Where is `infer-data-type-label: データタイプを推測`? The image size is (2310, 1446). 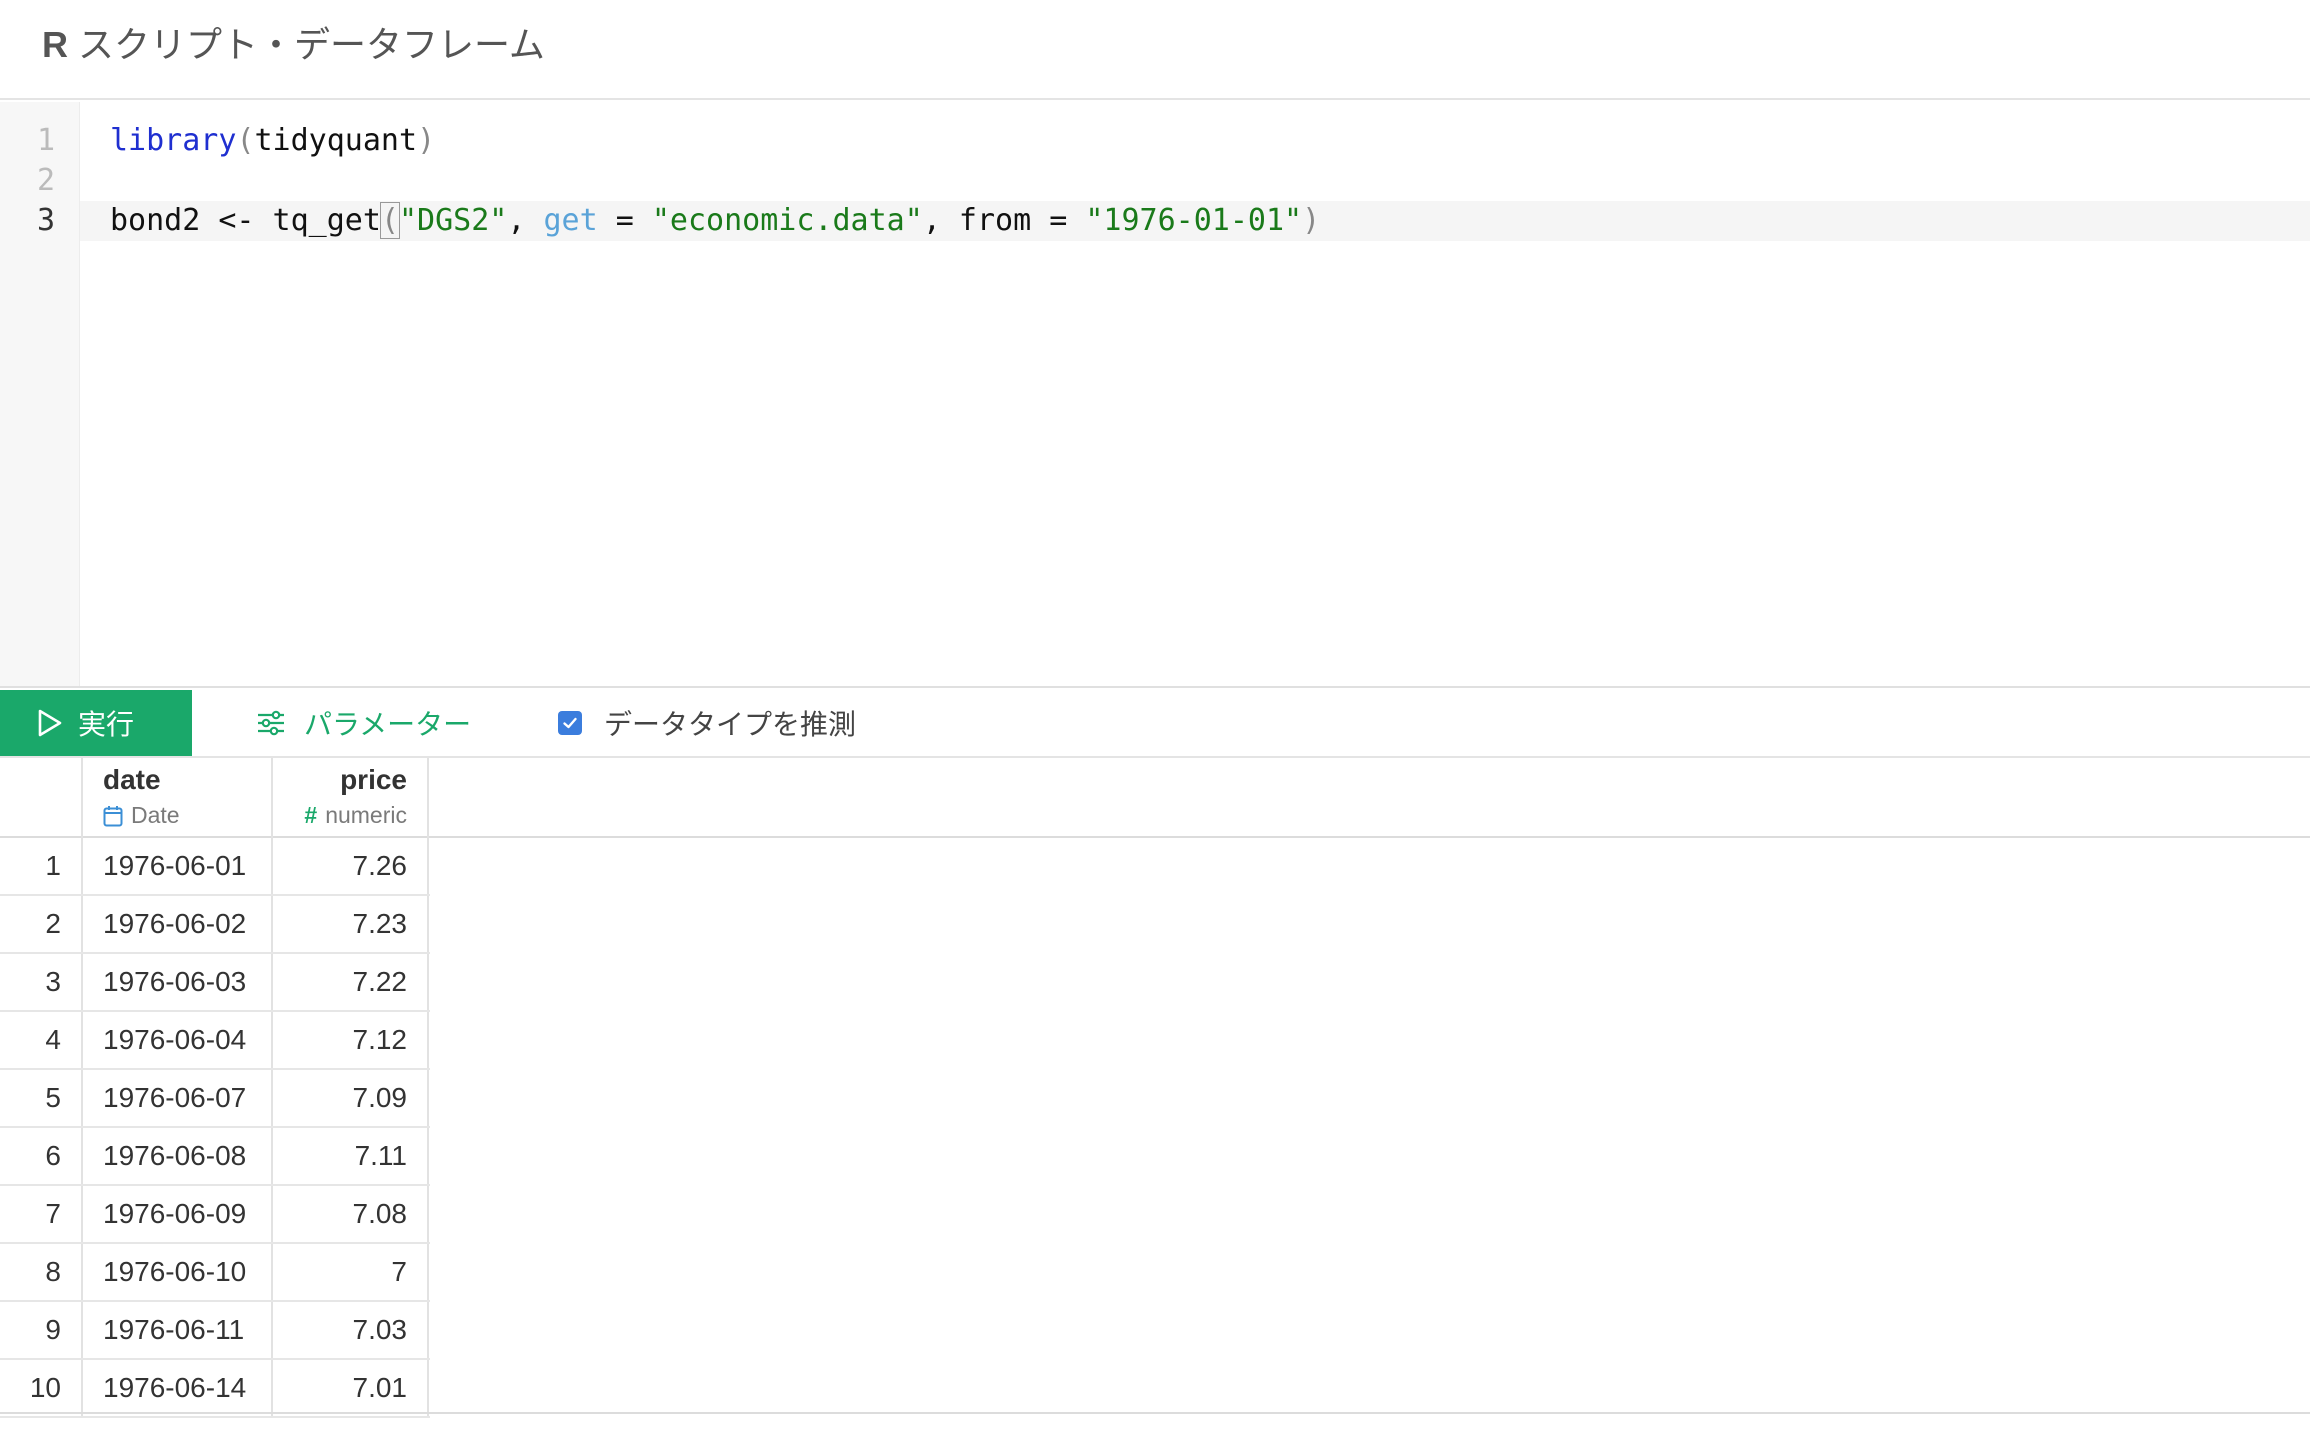
infer-data-type-label: データタイプを推測 is located at coordinates (730, 724).